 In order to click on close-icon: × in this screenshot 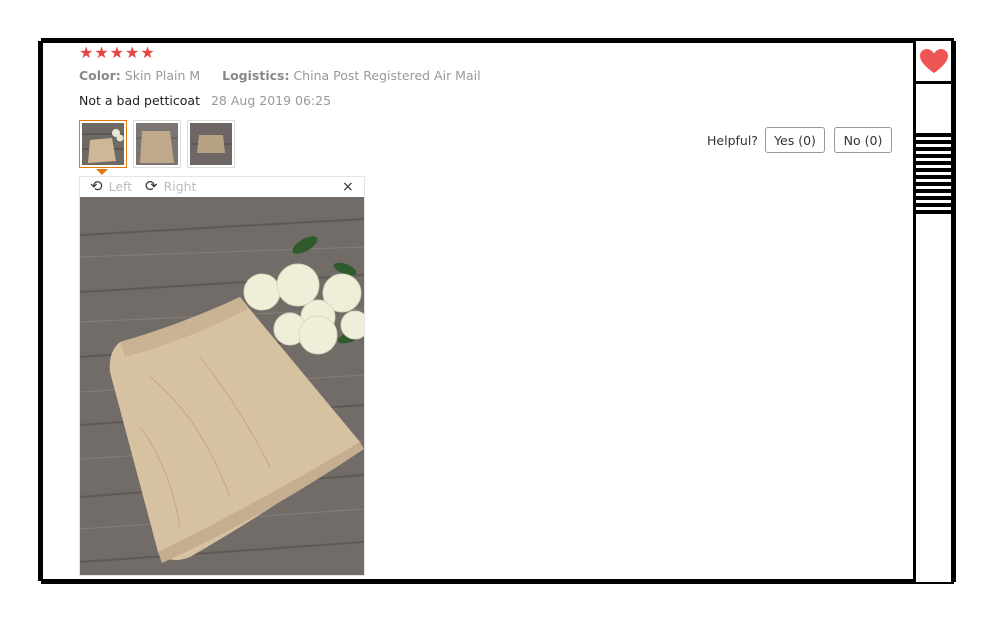, I will do `click(348, 187)`.